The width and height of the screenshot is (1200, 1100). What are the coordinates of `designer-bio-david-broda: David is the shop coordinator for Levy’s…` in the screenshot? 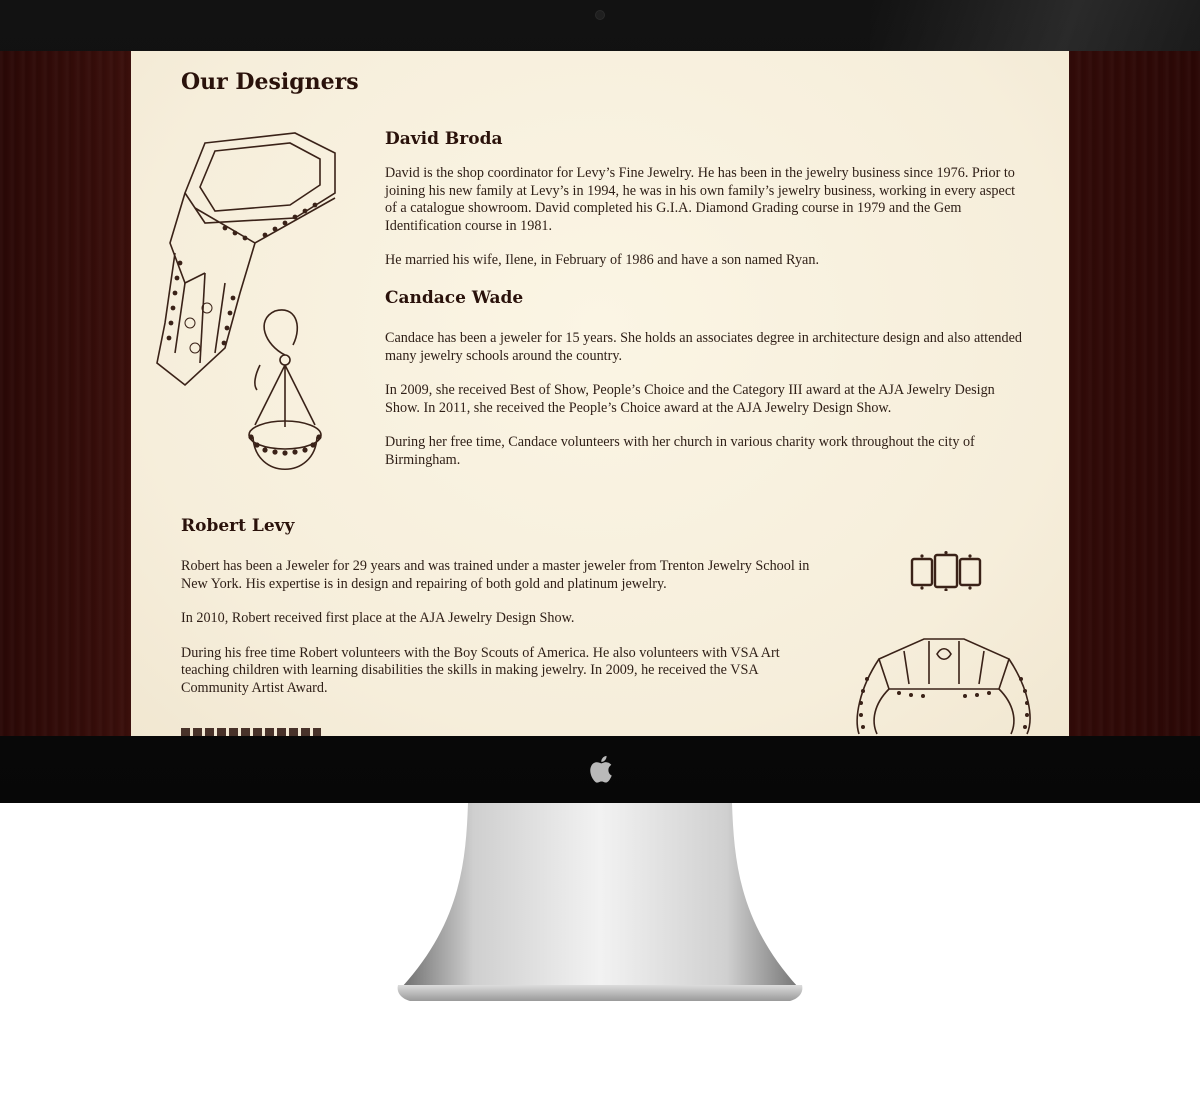 It's located at (705, 226).